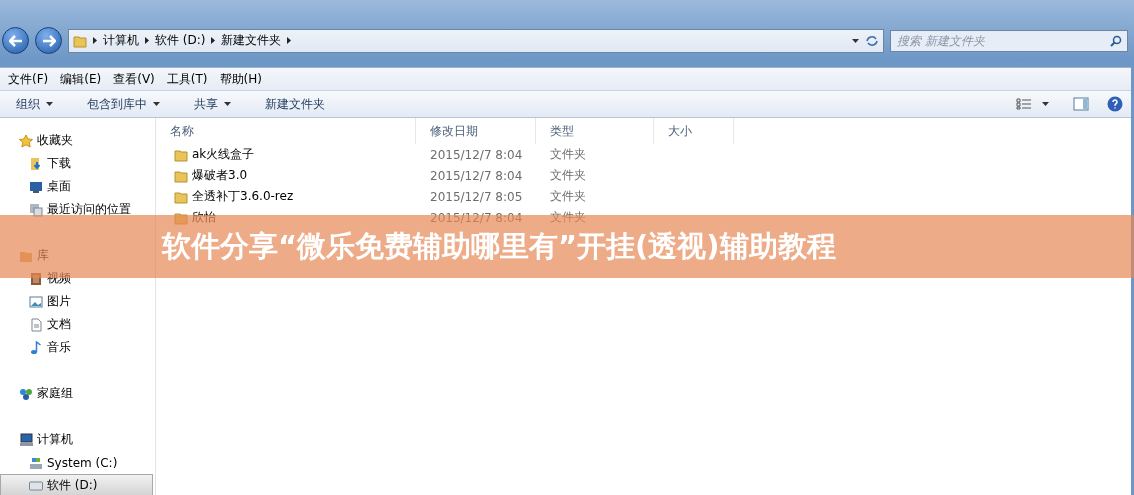 This screenshot has height=495, width=1134. Describe the element at coordinates (286, 175) in the screenshot. I see `file-name: 爆破者3.0` at that location.